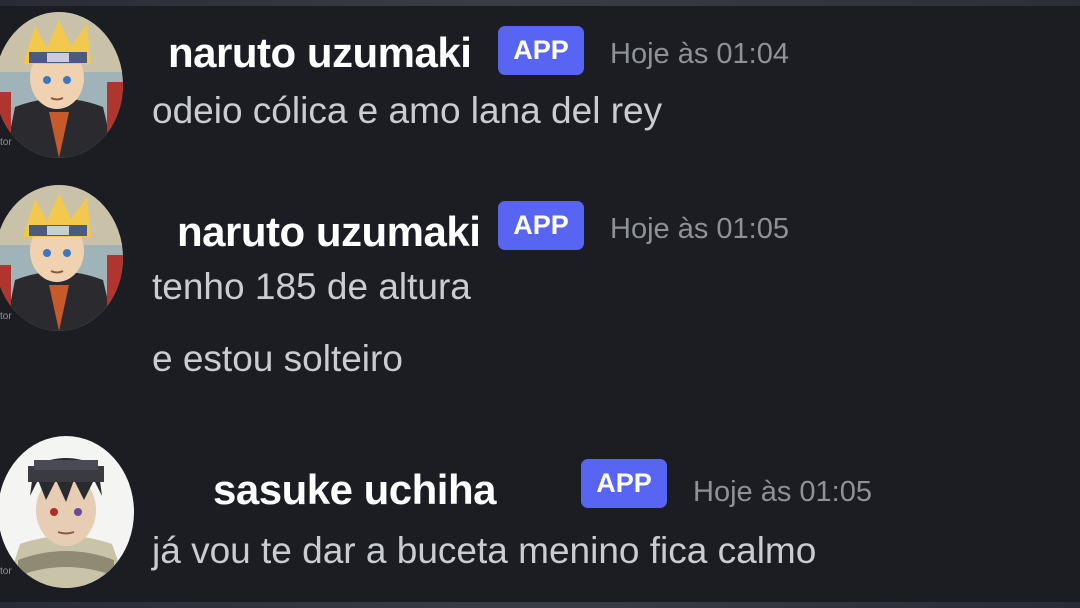 The height and width of the screenshot is (608, 1080). I want to click on message-text: tenho 185 de altura, so click(311, 286).